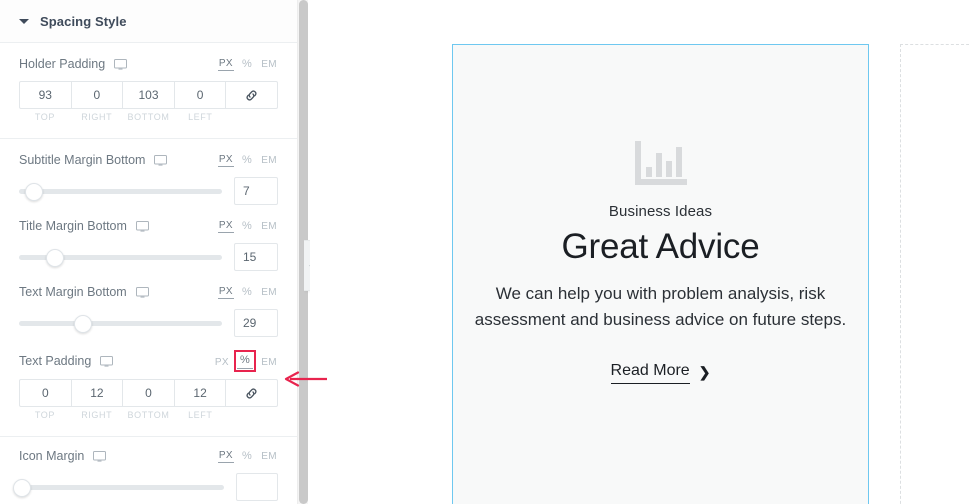  I want to click on label-wrap: Holder Padding, so click(73, 64).